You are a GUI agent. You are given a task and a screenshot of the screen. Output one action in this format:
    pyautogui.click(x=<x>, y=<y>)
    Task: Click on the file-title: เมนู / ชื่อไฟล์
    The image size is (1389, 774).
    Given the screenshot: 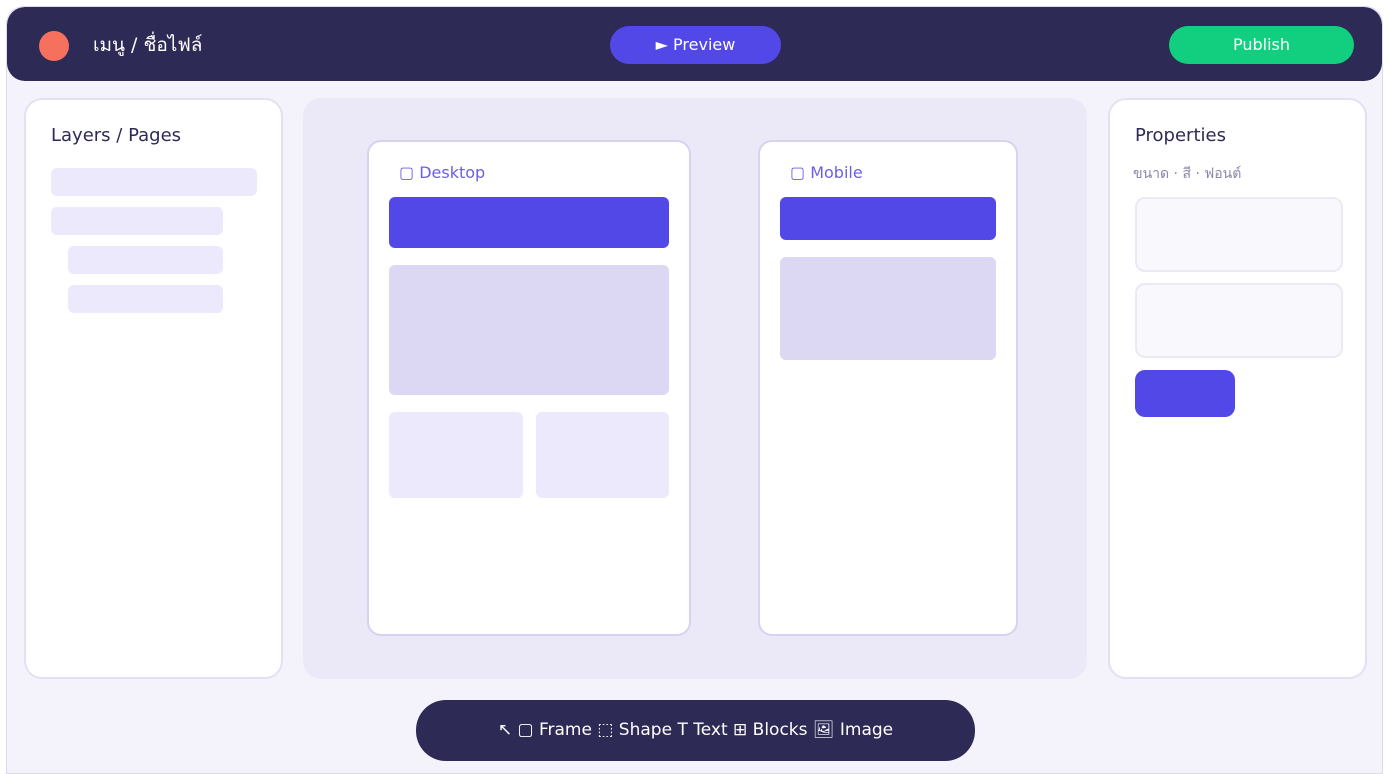 What is the action you would take?
    pyautogui.click(x=148, y=45)
    